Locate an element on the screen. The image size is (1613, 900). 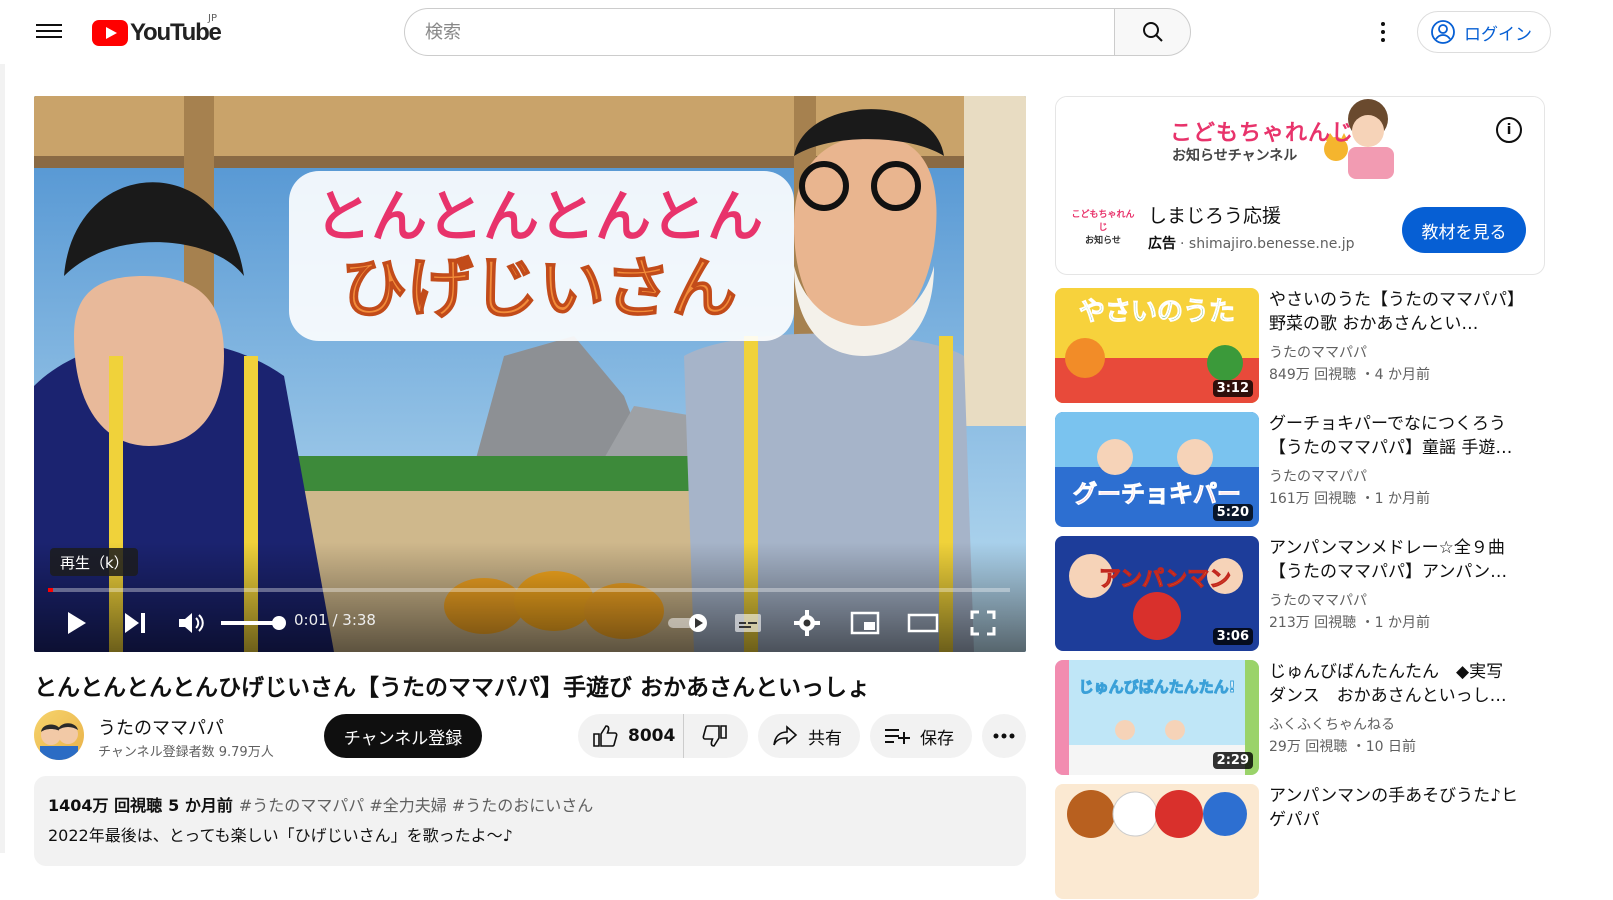
rec-meta: 213万 回視聴 ・1 か月前 is located at coordinates (1349, 623).